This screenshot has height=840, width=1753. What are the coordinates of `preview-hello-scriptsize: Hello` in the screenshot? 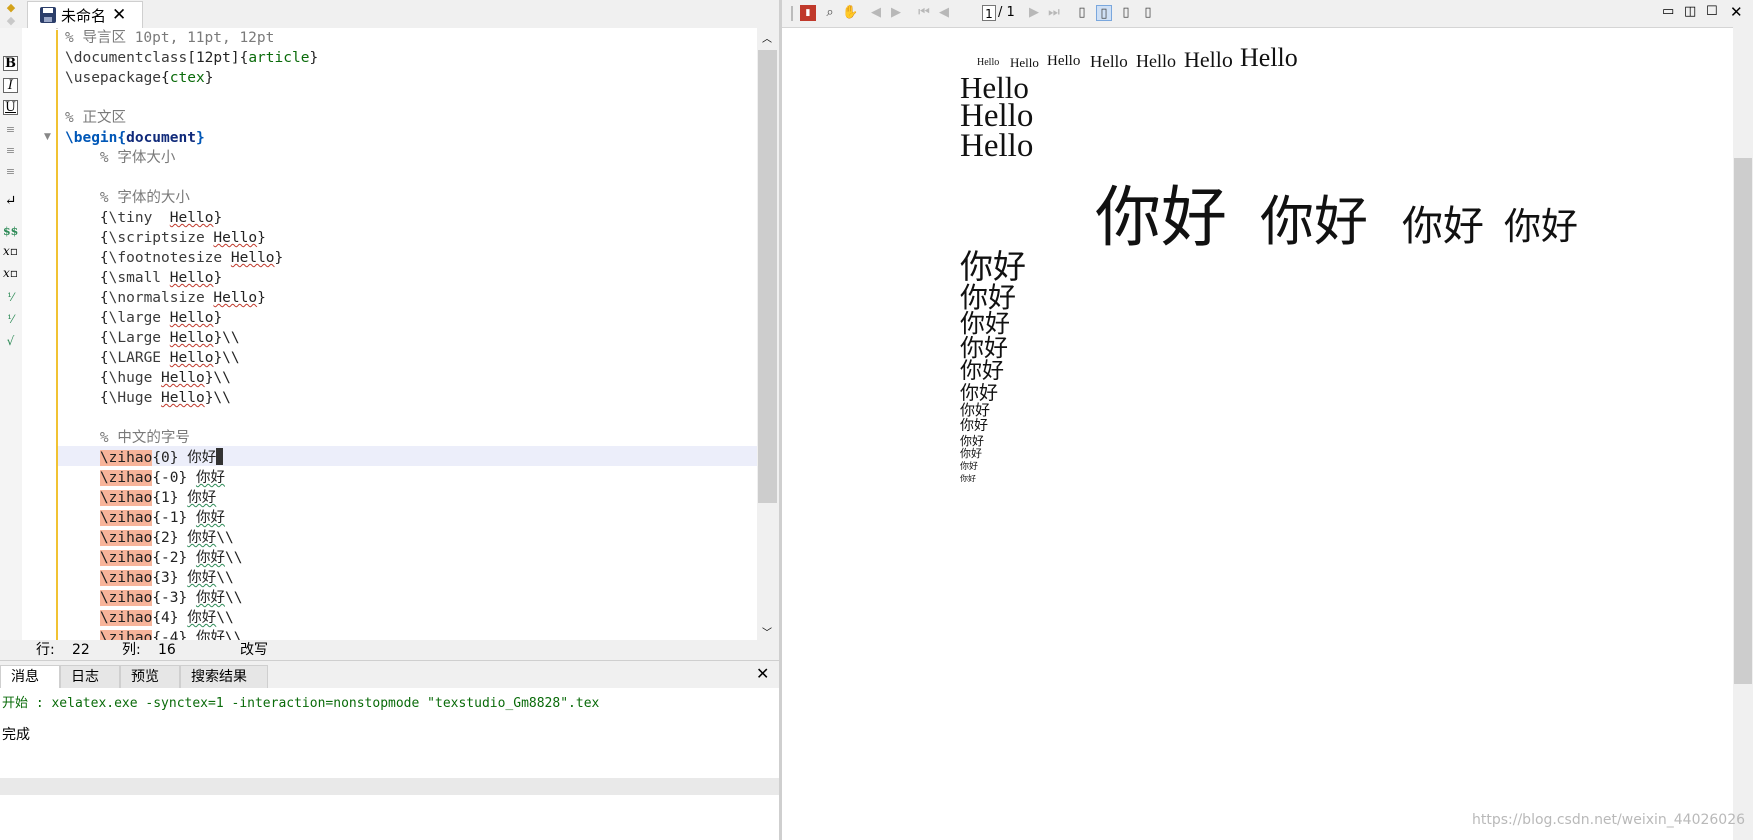 It's located at (1024, 62).